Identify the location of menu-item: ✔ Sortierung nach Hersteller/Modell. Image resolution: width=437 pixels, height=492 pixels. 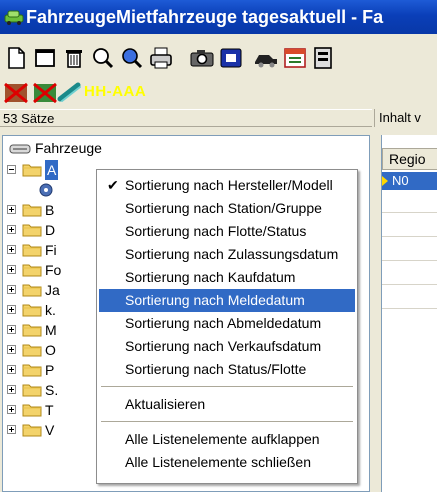
(227, 185).